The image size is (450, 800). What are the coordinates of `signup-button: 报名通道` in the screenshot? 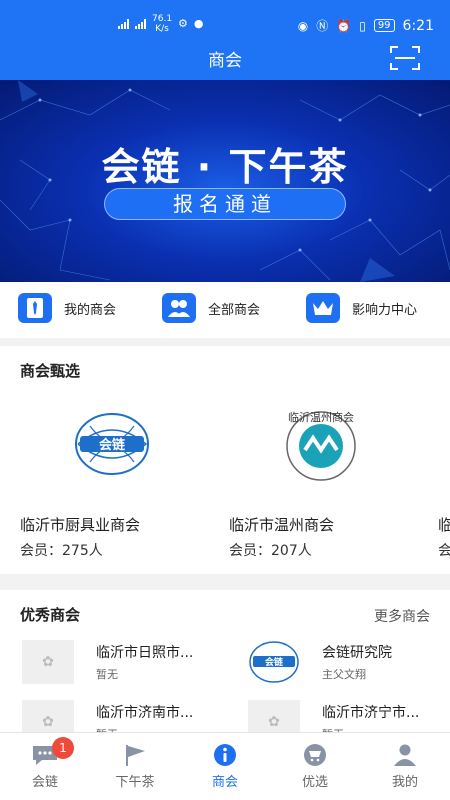 It's located at (225, 204).